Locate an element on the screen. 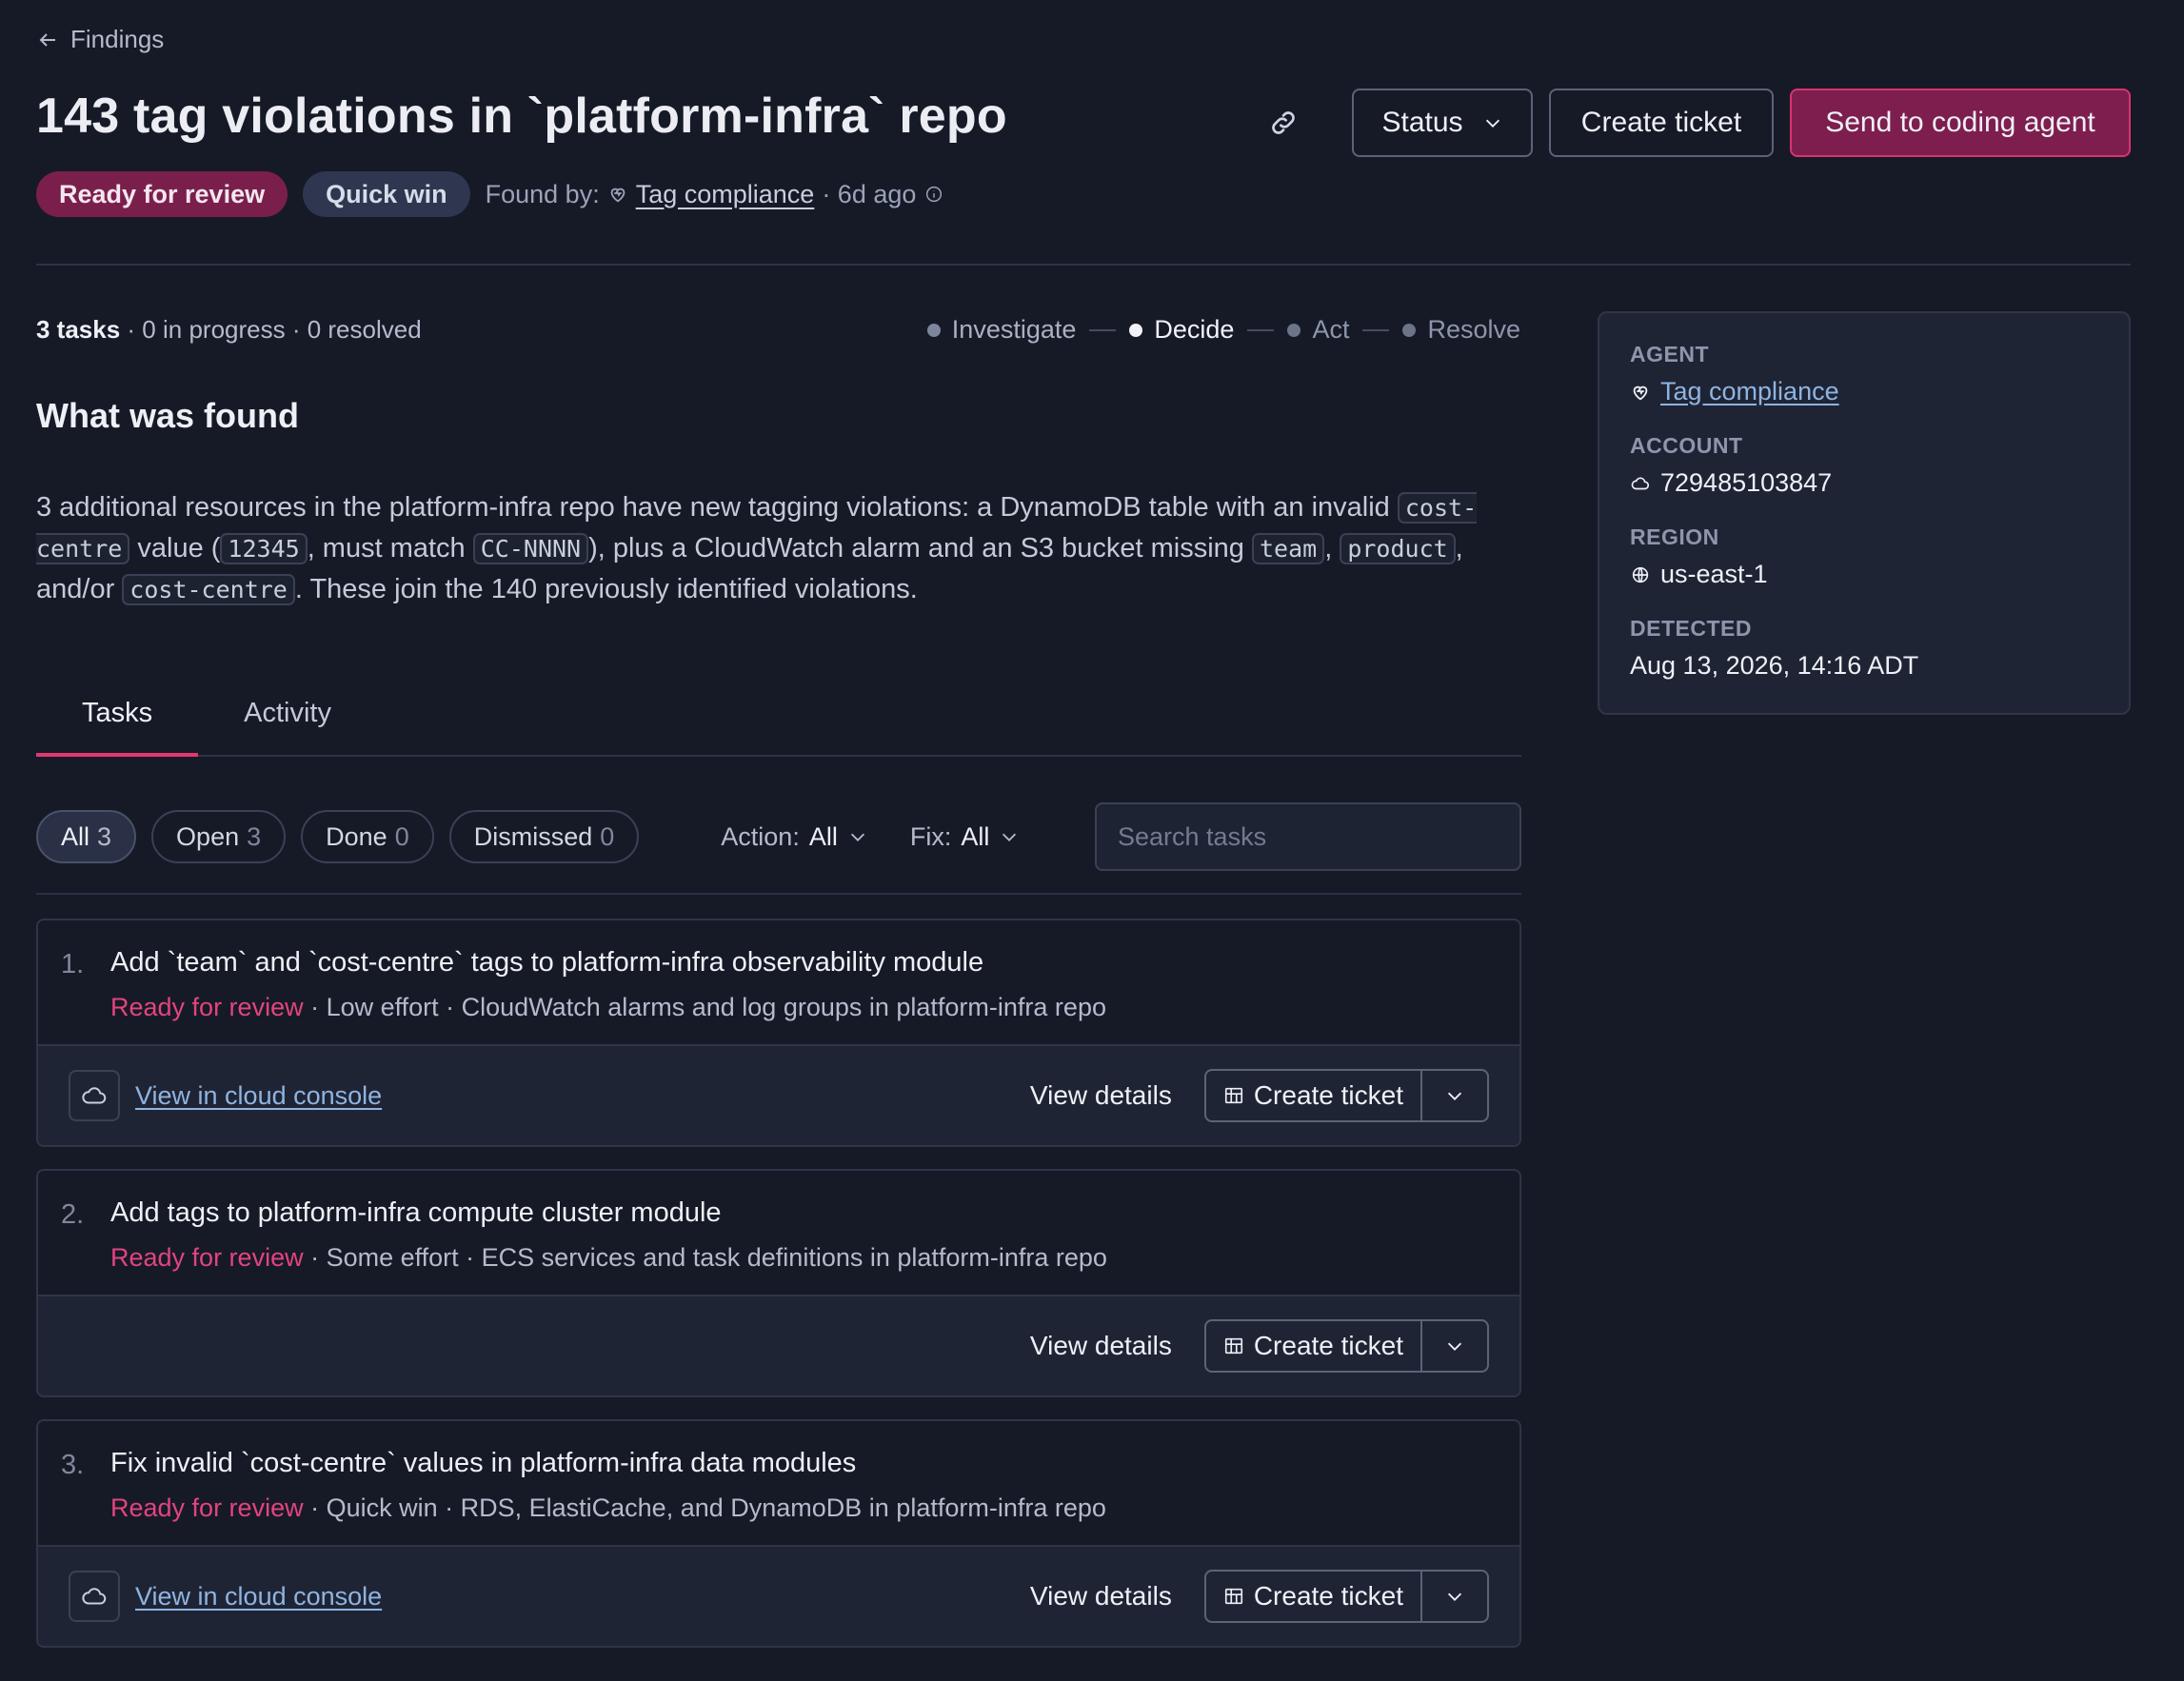 The image size is (2184, 1681). filter-chip-open: Open 3 is located at coordinates (219, 836).